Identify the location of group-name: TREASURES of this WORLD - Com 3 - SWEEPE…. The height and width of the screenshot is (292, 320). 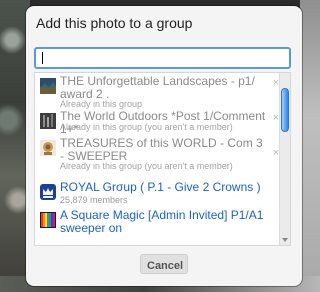
(161, 149).